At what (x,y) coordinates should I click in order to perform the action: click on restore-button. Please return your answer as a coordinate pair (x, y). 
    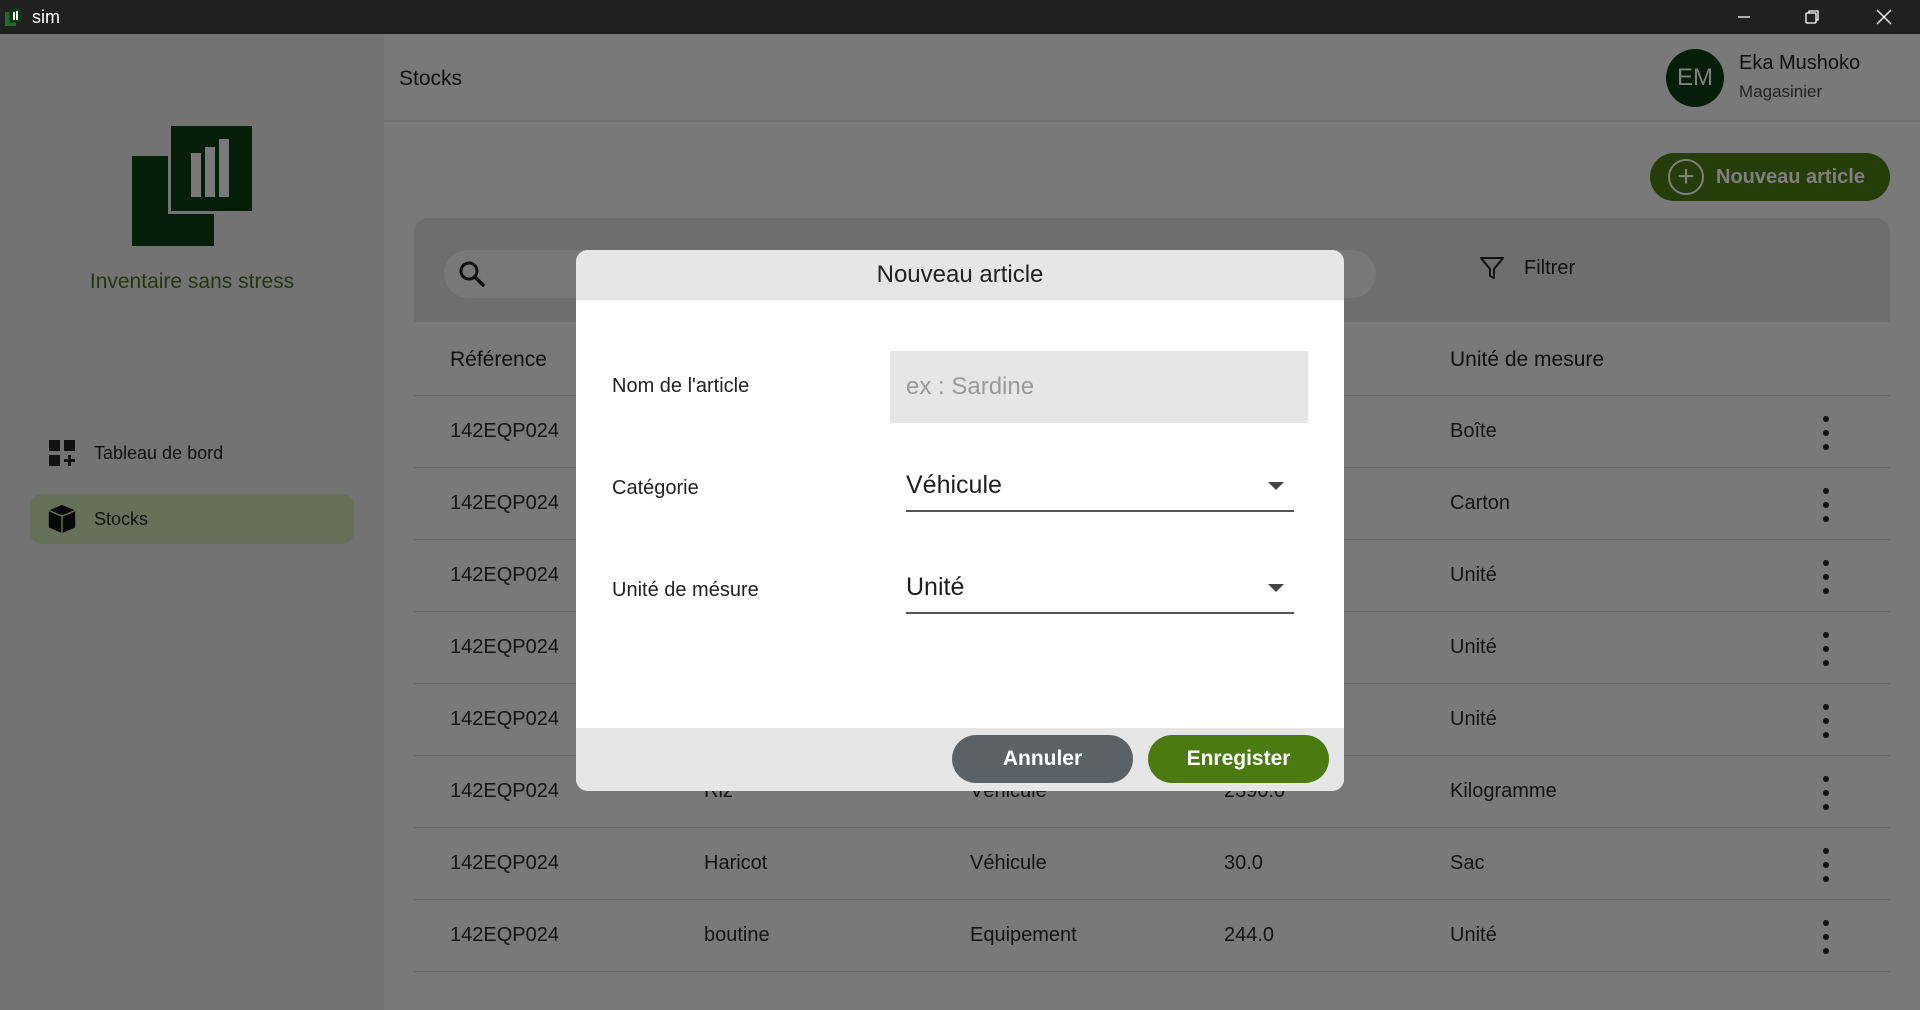
    Looking at the image, I should click on (1812, 17).